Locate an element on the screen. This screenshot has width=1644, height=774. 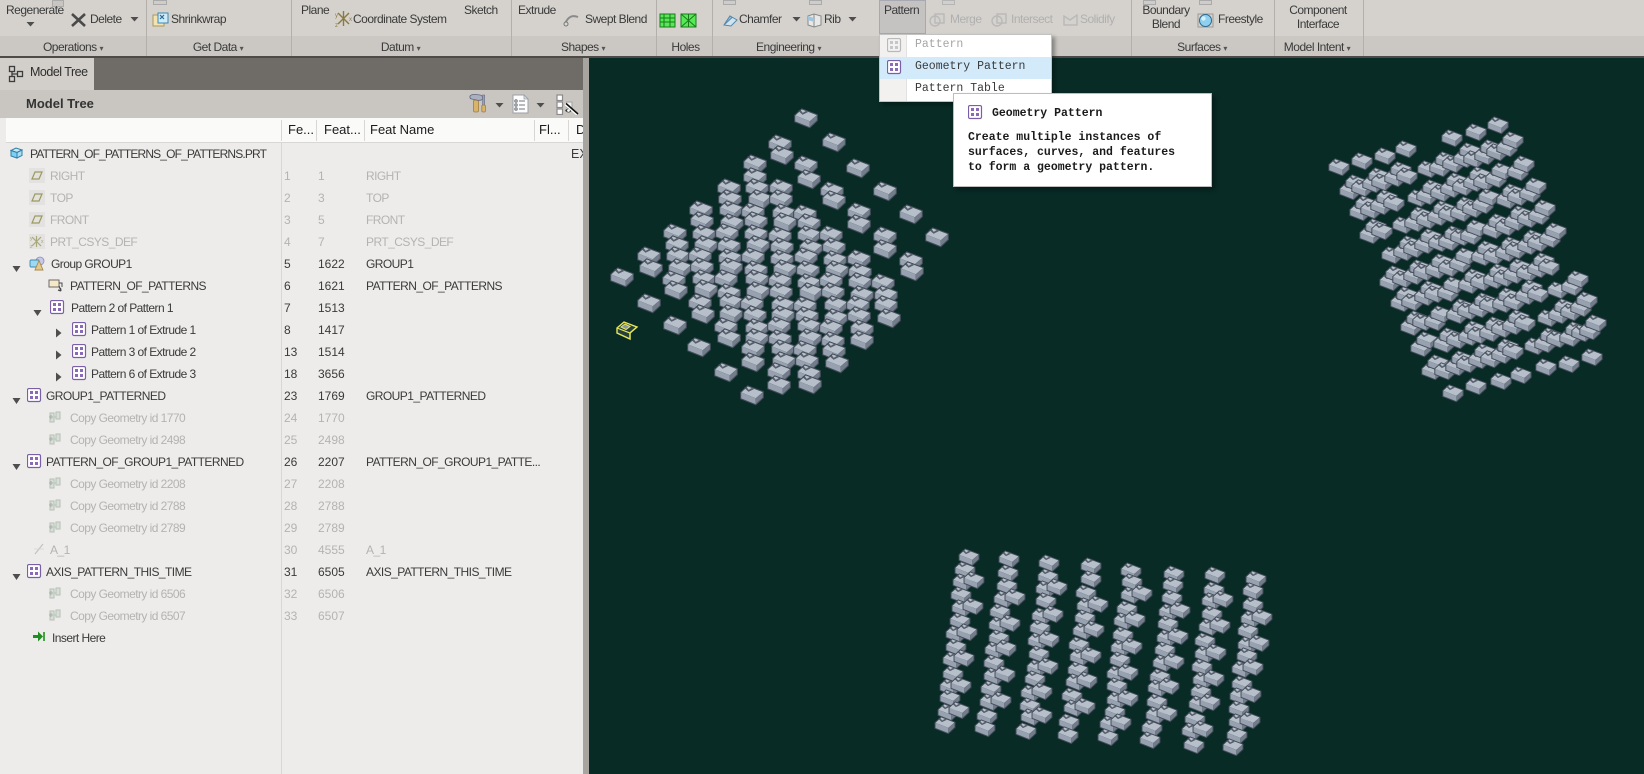
svg-text: z is located at coordinates (336, 25).